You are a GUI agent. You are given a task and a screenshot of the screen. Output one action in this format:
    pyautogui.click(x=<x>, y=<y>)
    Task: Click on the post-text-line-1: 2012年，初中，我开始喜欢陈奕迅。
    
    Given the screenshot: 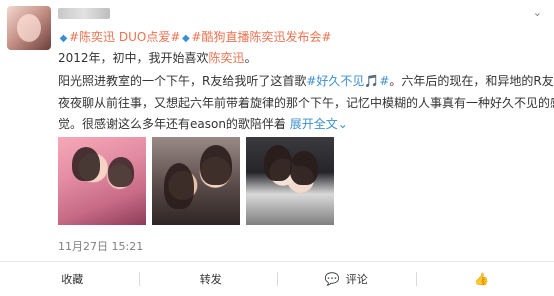 What is the action you would take?
    pyautogui.click(x=157, y=58)
    